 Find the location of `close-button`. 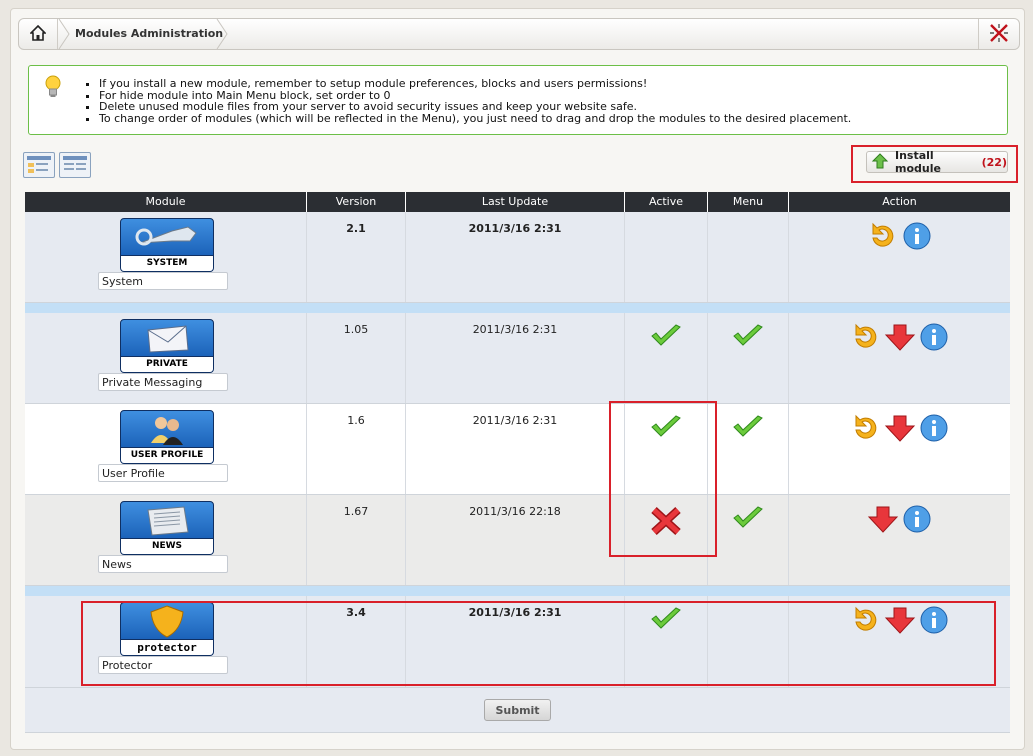

close-button is located at coordinates (998, 34).